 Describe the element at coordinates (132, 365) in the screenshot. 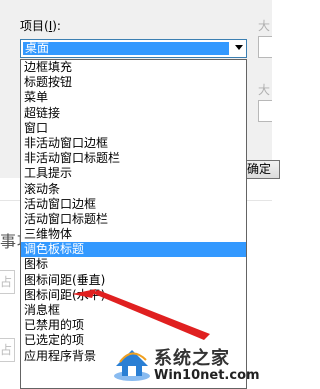

I see `house-logo-icon` at that location.